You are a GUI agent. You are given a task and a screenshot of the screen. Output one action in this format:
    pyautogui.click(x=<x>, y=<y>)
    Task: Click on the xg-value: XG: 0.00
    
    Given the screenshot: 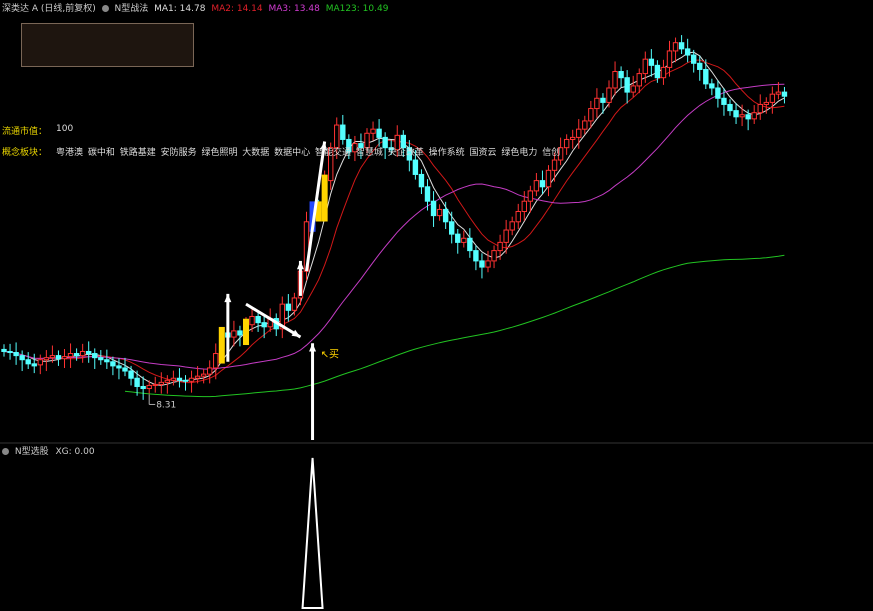 What is the action you would take?
    pyautogui.click(x=75, y=452)
    